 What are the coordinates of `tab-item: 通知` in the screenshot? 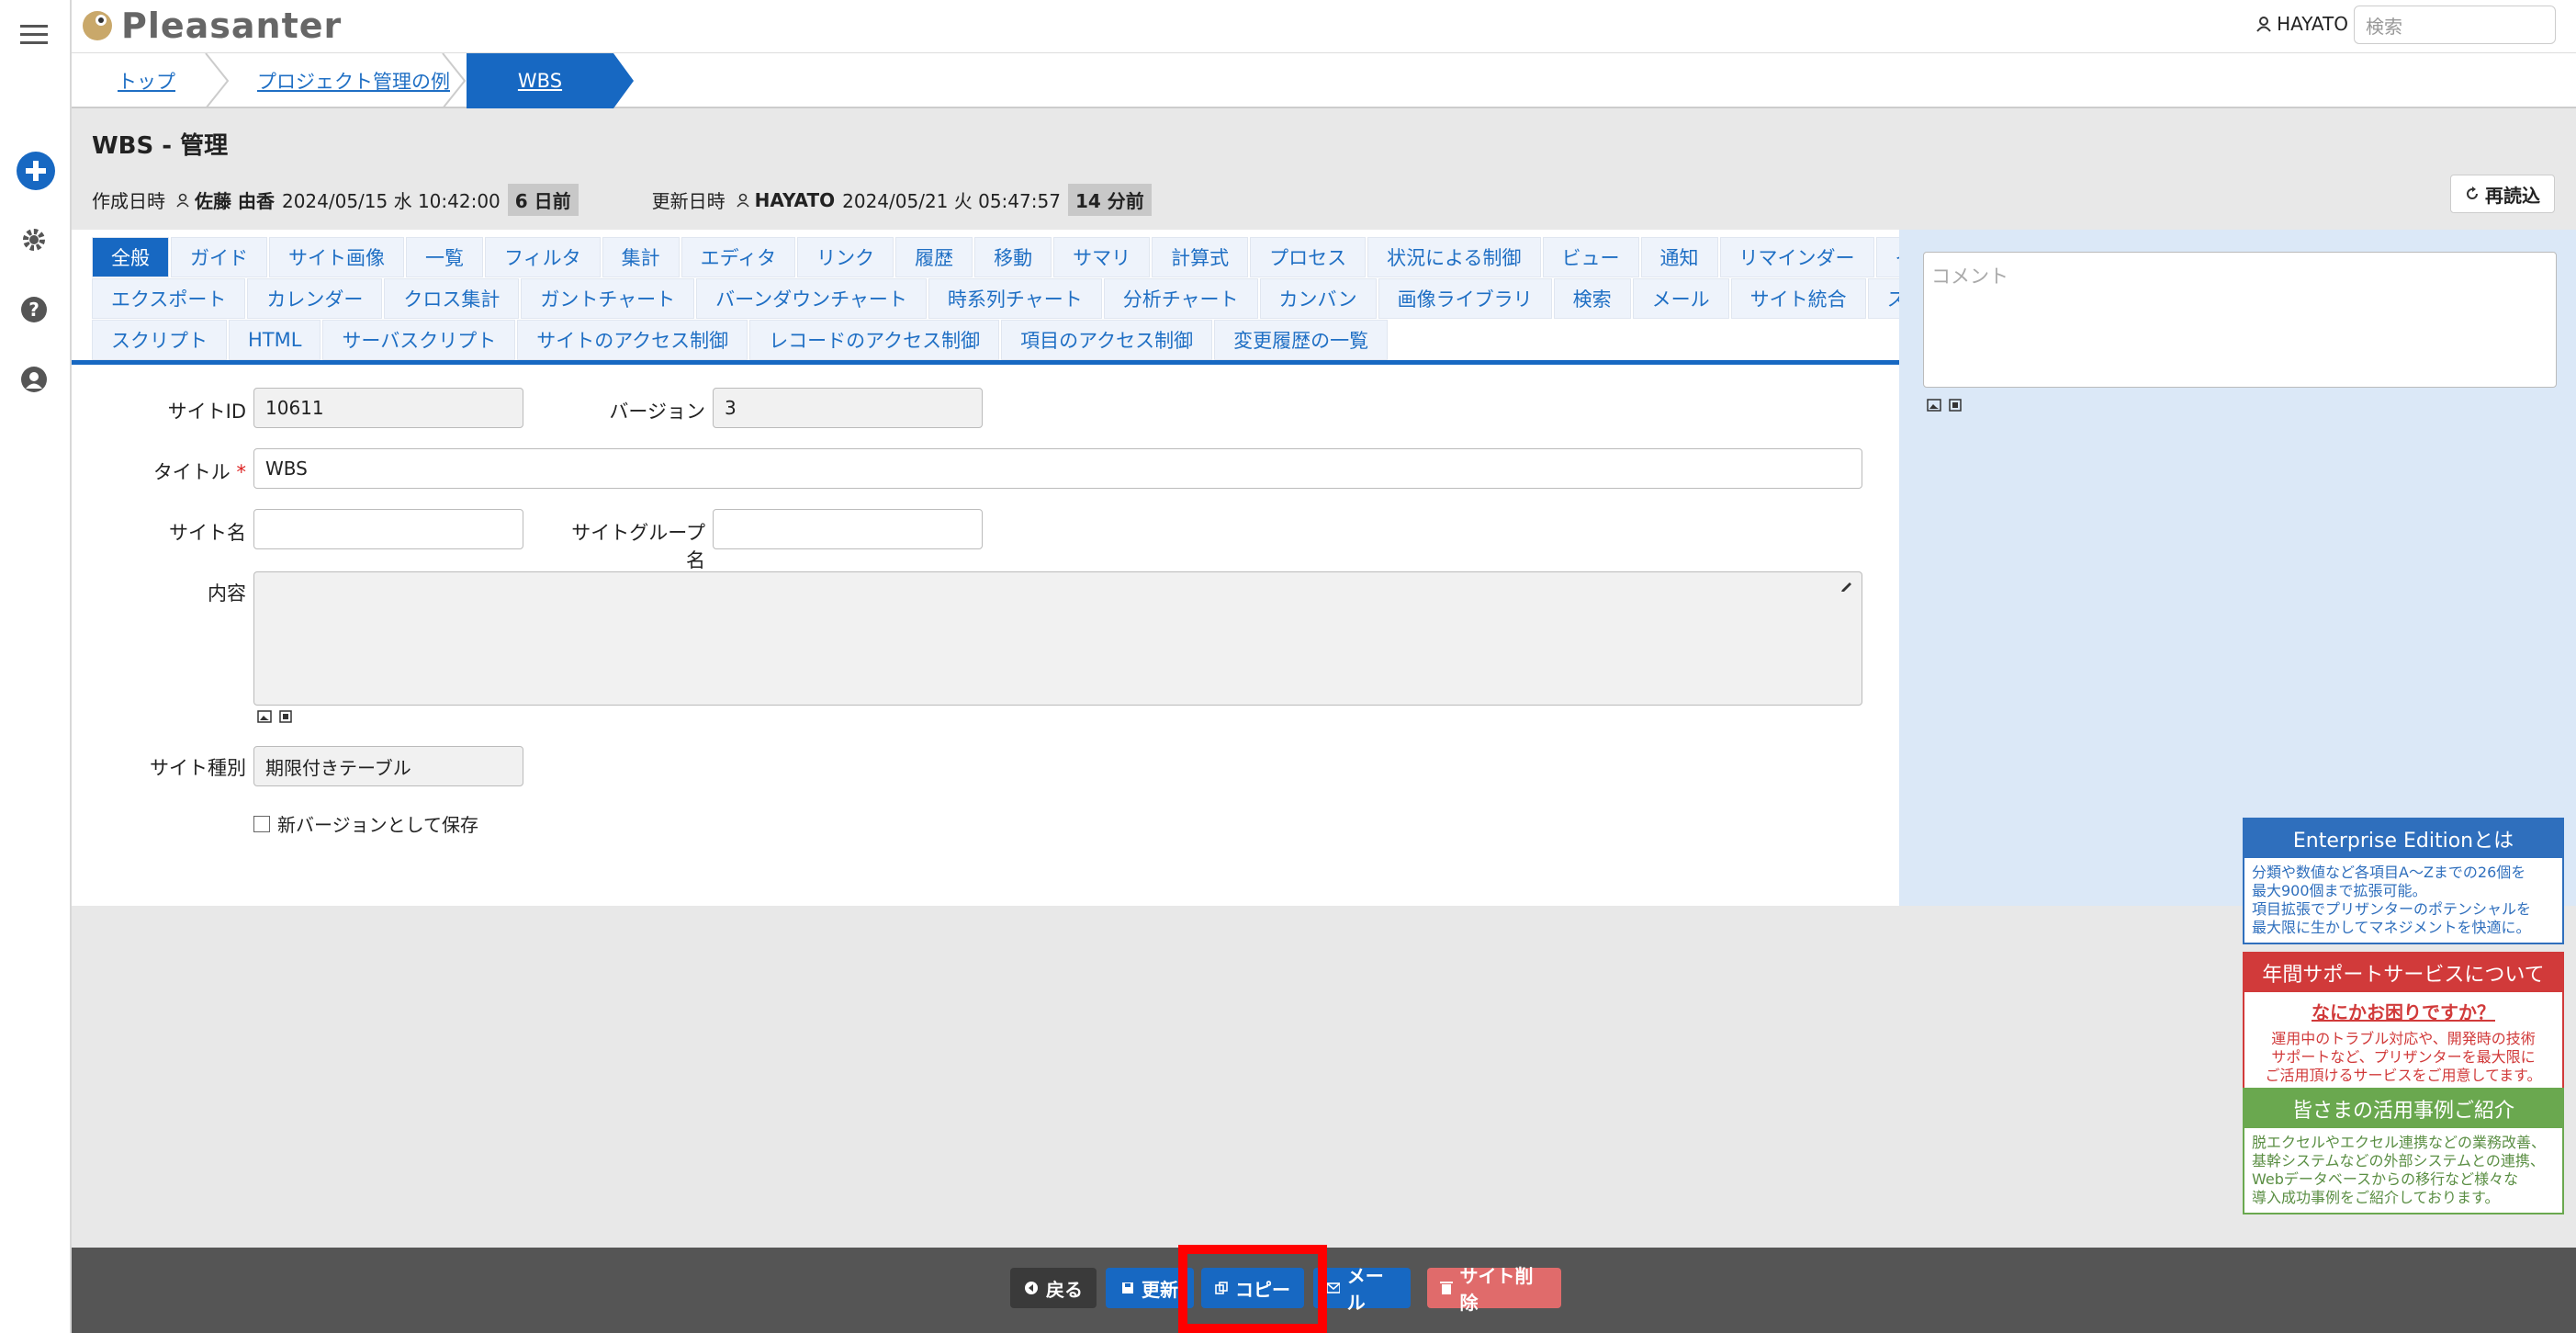 It's located at (1679, 257).